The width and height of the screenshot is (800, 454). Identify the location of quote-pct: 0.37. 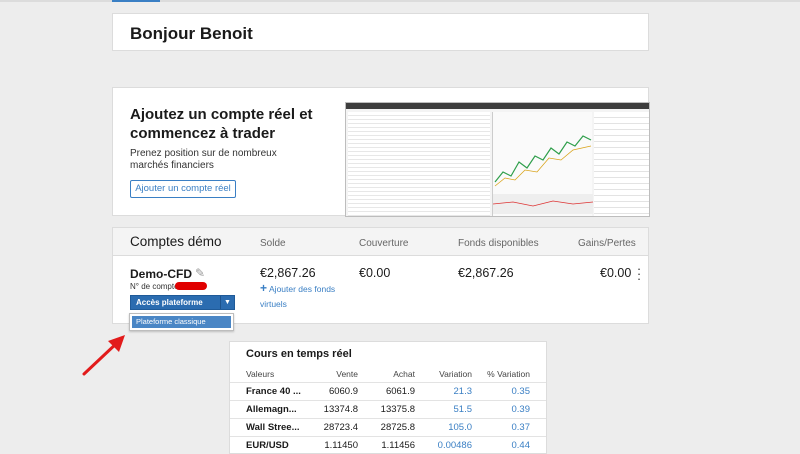
(521, 427).